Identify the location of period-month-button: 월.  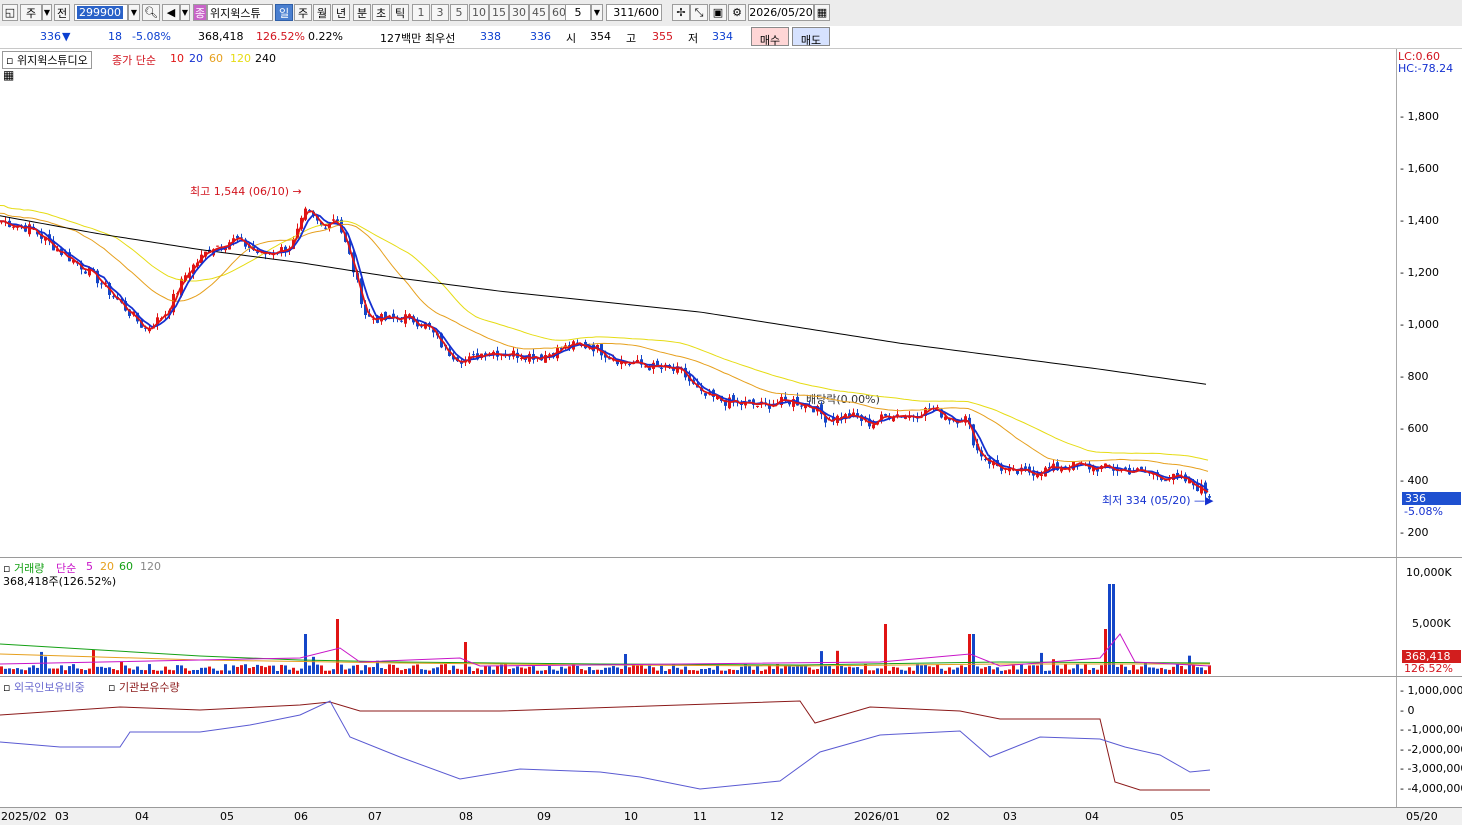
(322, 12).